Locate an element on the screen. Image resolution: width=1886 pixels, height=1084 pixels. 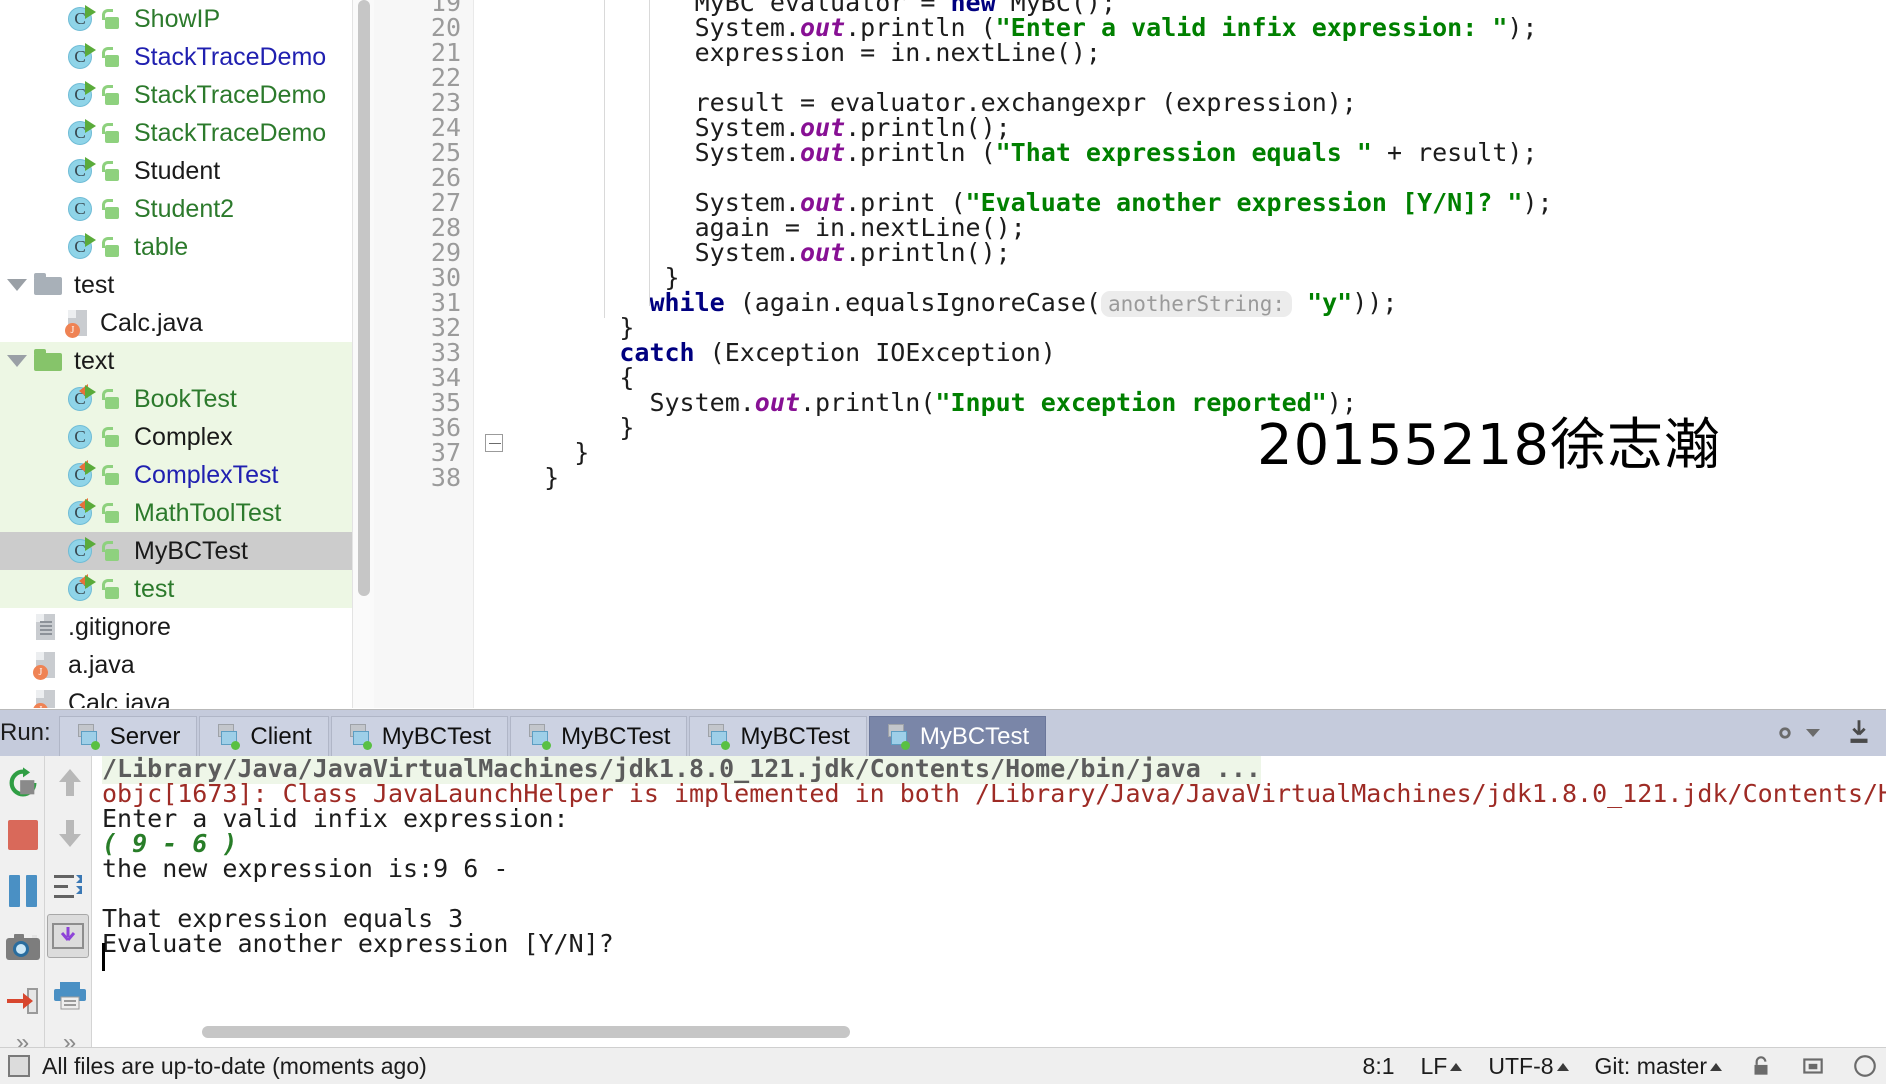
code-token: "That expression equals " is located at coordinates (1183, 152).